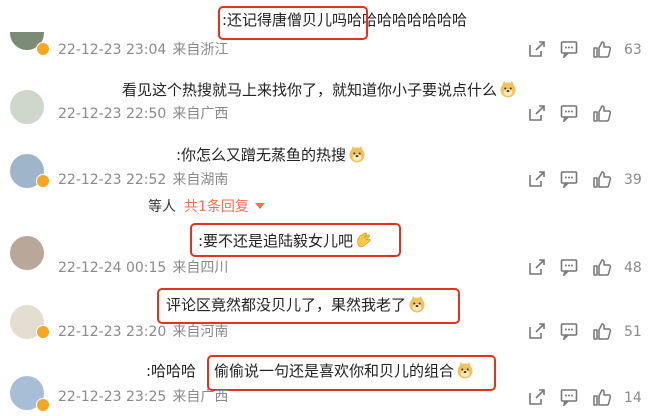 This screenshot has width=660, height=416. I want to click on comment-actions: 51, so click(588, 332).